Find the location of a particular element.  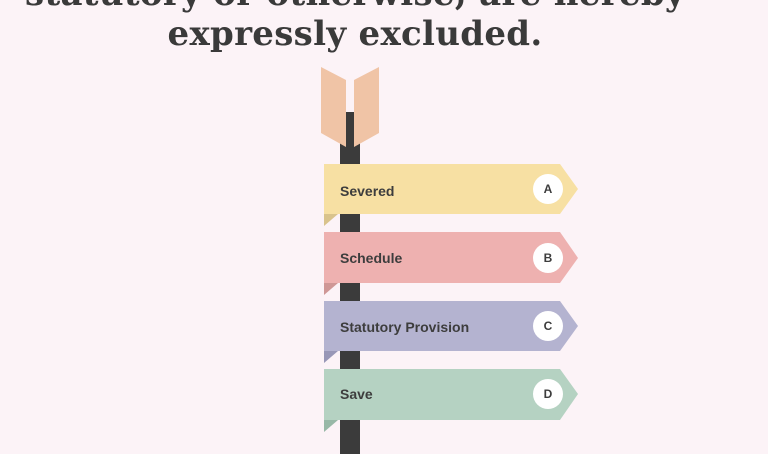

option-d-letter-badge: D is located at coordinates (548, 394).